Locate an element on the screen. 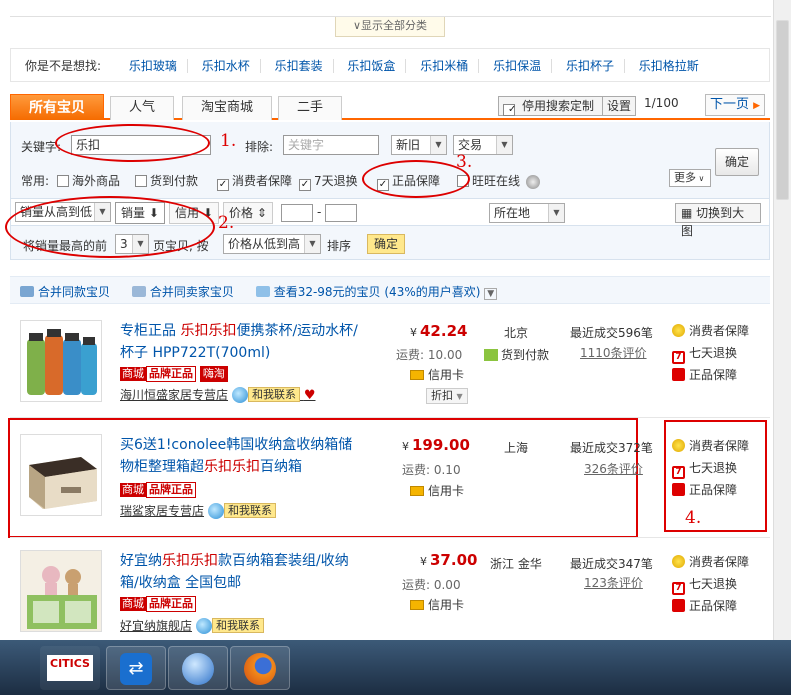 The image size is (791, 695). next-page-button: 下一页 ▶ is located at coordinates (735, 105).